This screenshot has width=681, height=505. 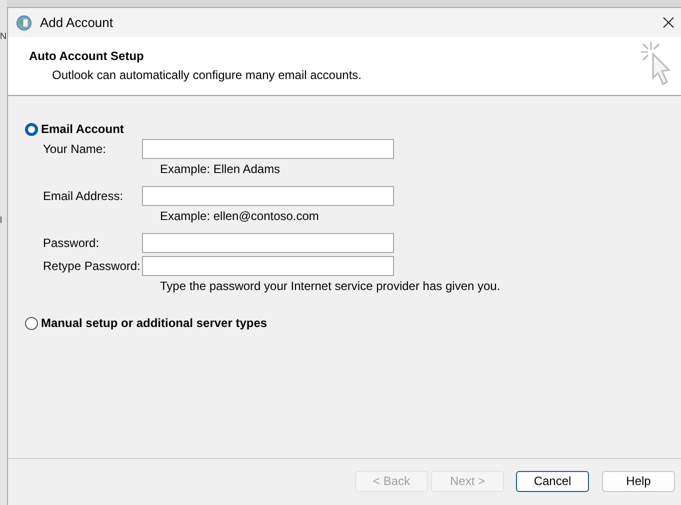 What do you see at coordinates (1, 220) in the screenshot?
I see `background-text: l` at bounding box center [1, 220].